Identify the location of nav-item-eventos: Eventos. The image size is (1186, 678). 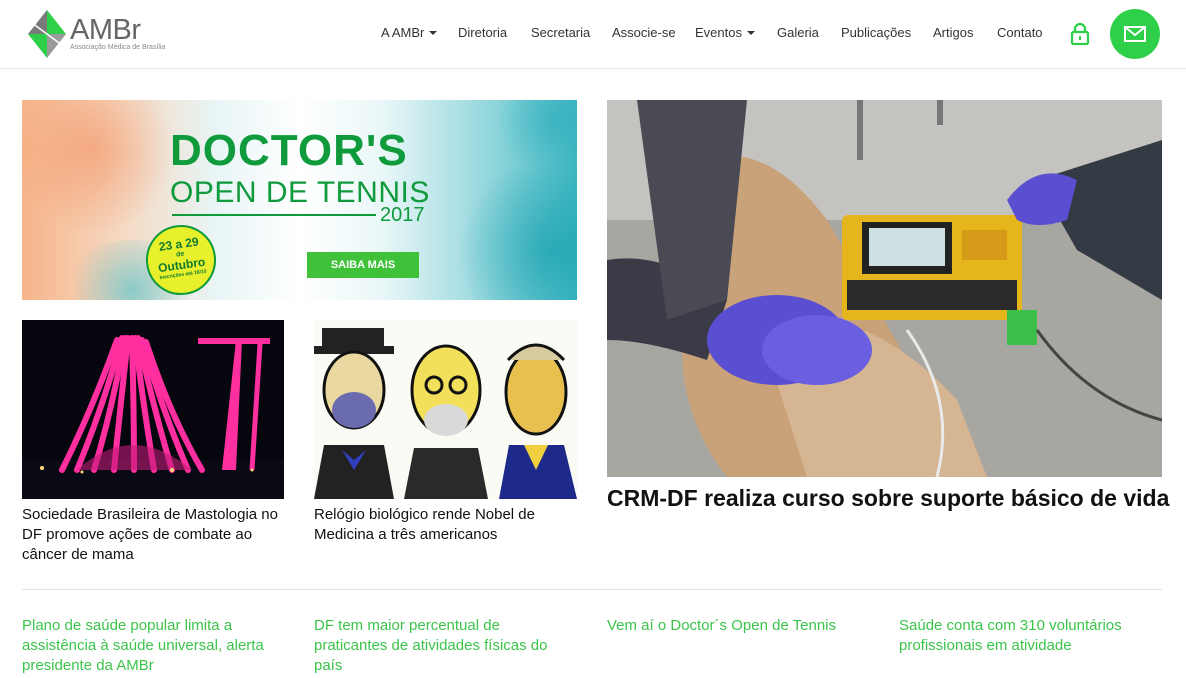
(725, 32).